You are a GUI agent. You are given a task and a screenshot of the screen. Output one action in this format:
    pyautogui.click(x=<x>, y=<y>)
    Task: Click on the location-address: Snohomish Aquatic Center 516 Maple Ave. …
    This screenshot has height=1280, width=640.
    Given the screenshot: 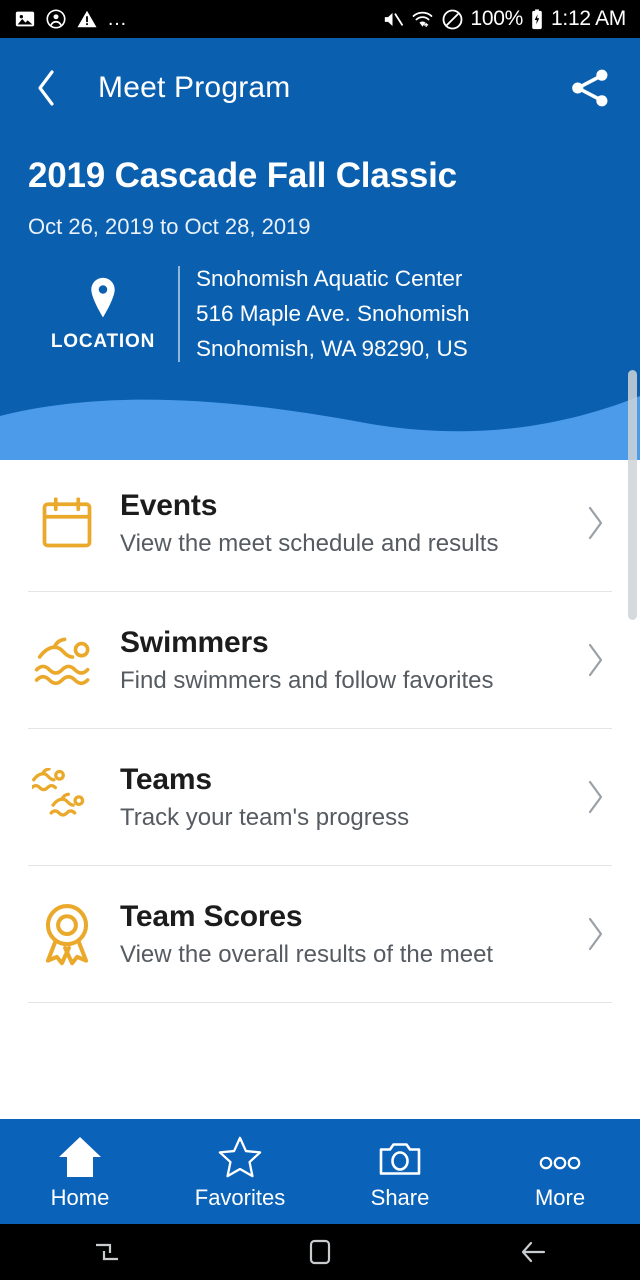 What is the action you would take?
    pyautogui.click(x=333, y=314)
    